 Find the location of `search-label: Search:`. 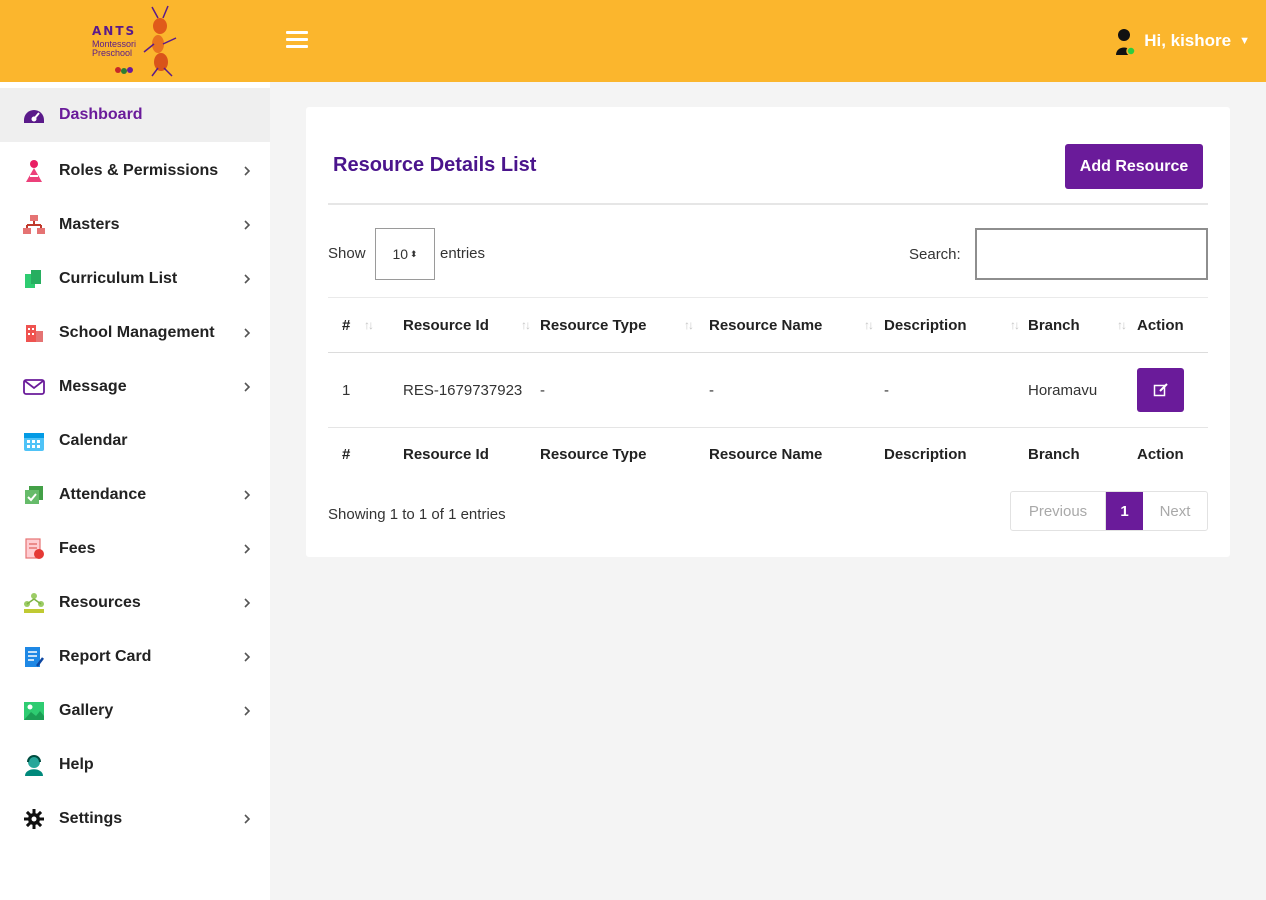

search-label: Search: is located at coordinates (935, 254).